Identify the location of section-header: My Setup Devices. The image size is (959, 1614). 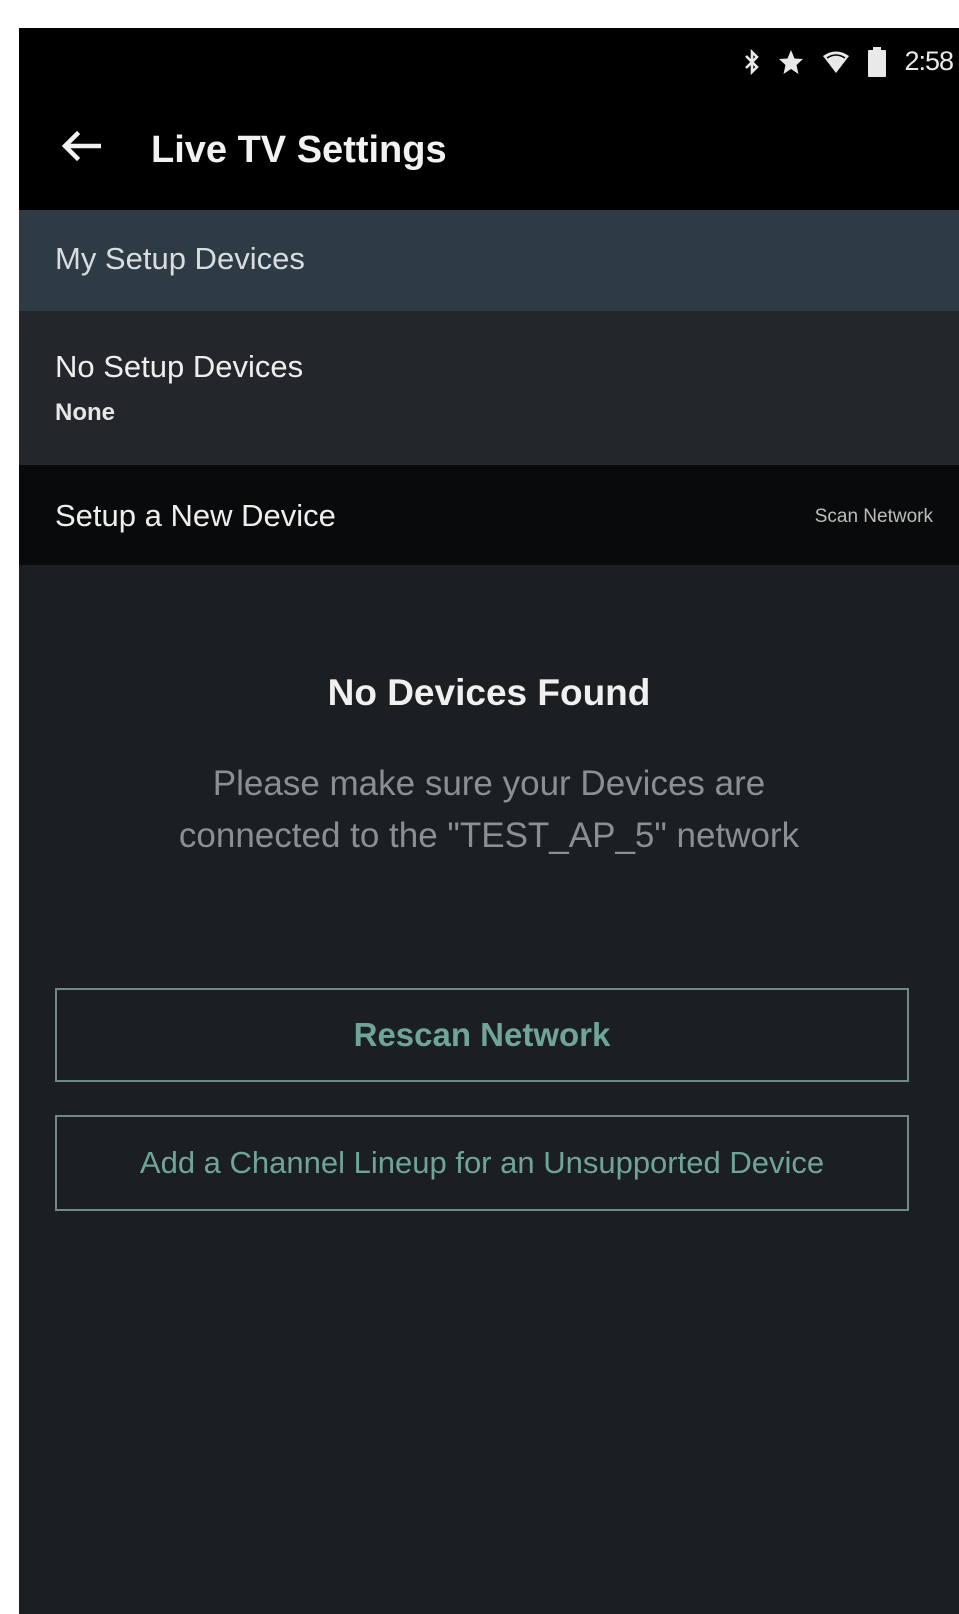
(489, 260).